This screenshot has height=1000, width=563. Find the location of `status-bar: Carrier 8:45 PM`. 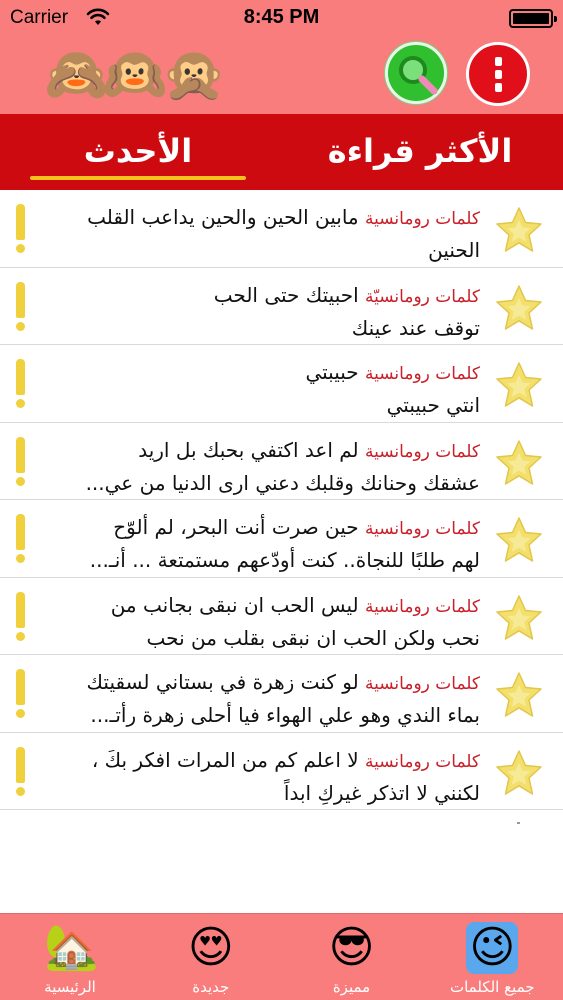

status-bar: Carrier 8:45 PM is located at coordinates (281, 18).